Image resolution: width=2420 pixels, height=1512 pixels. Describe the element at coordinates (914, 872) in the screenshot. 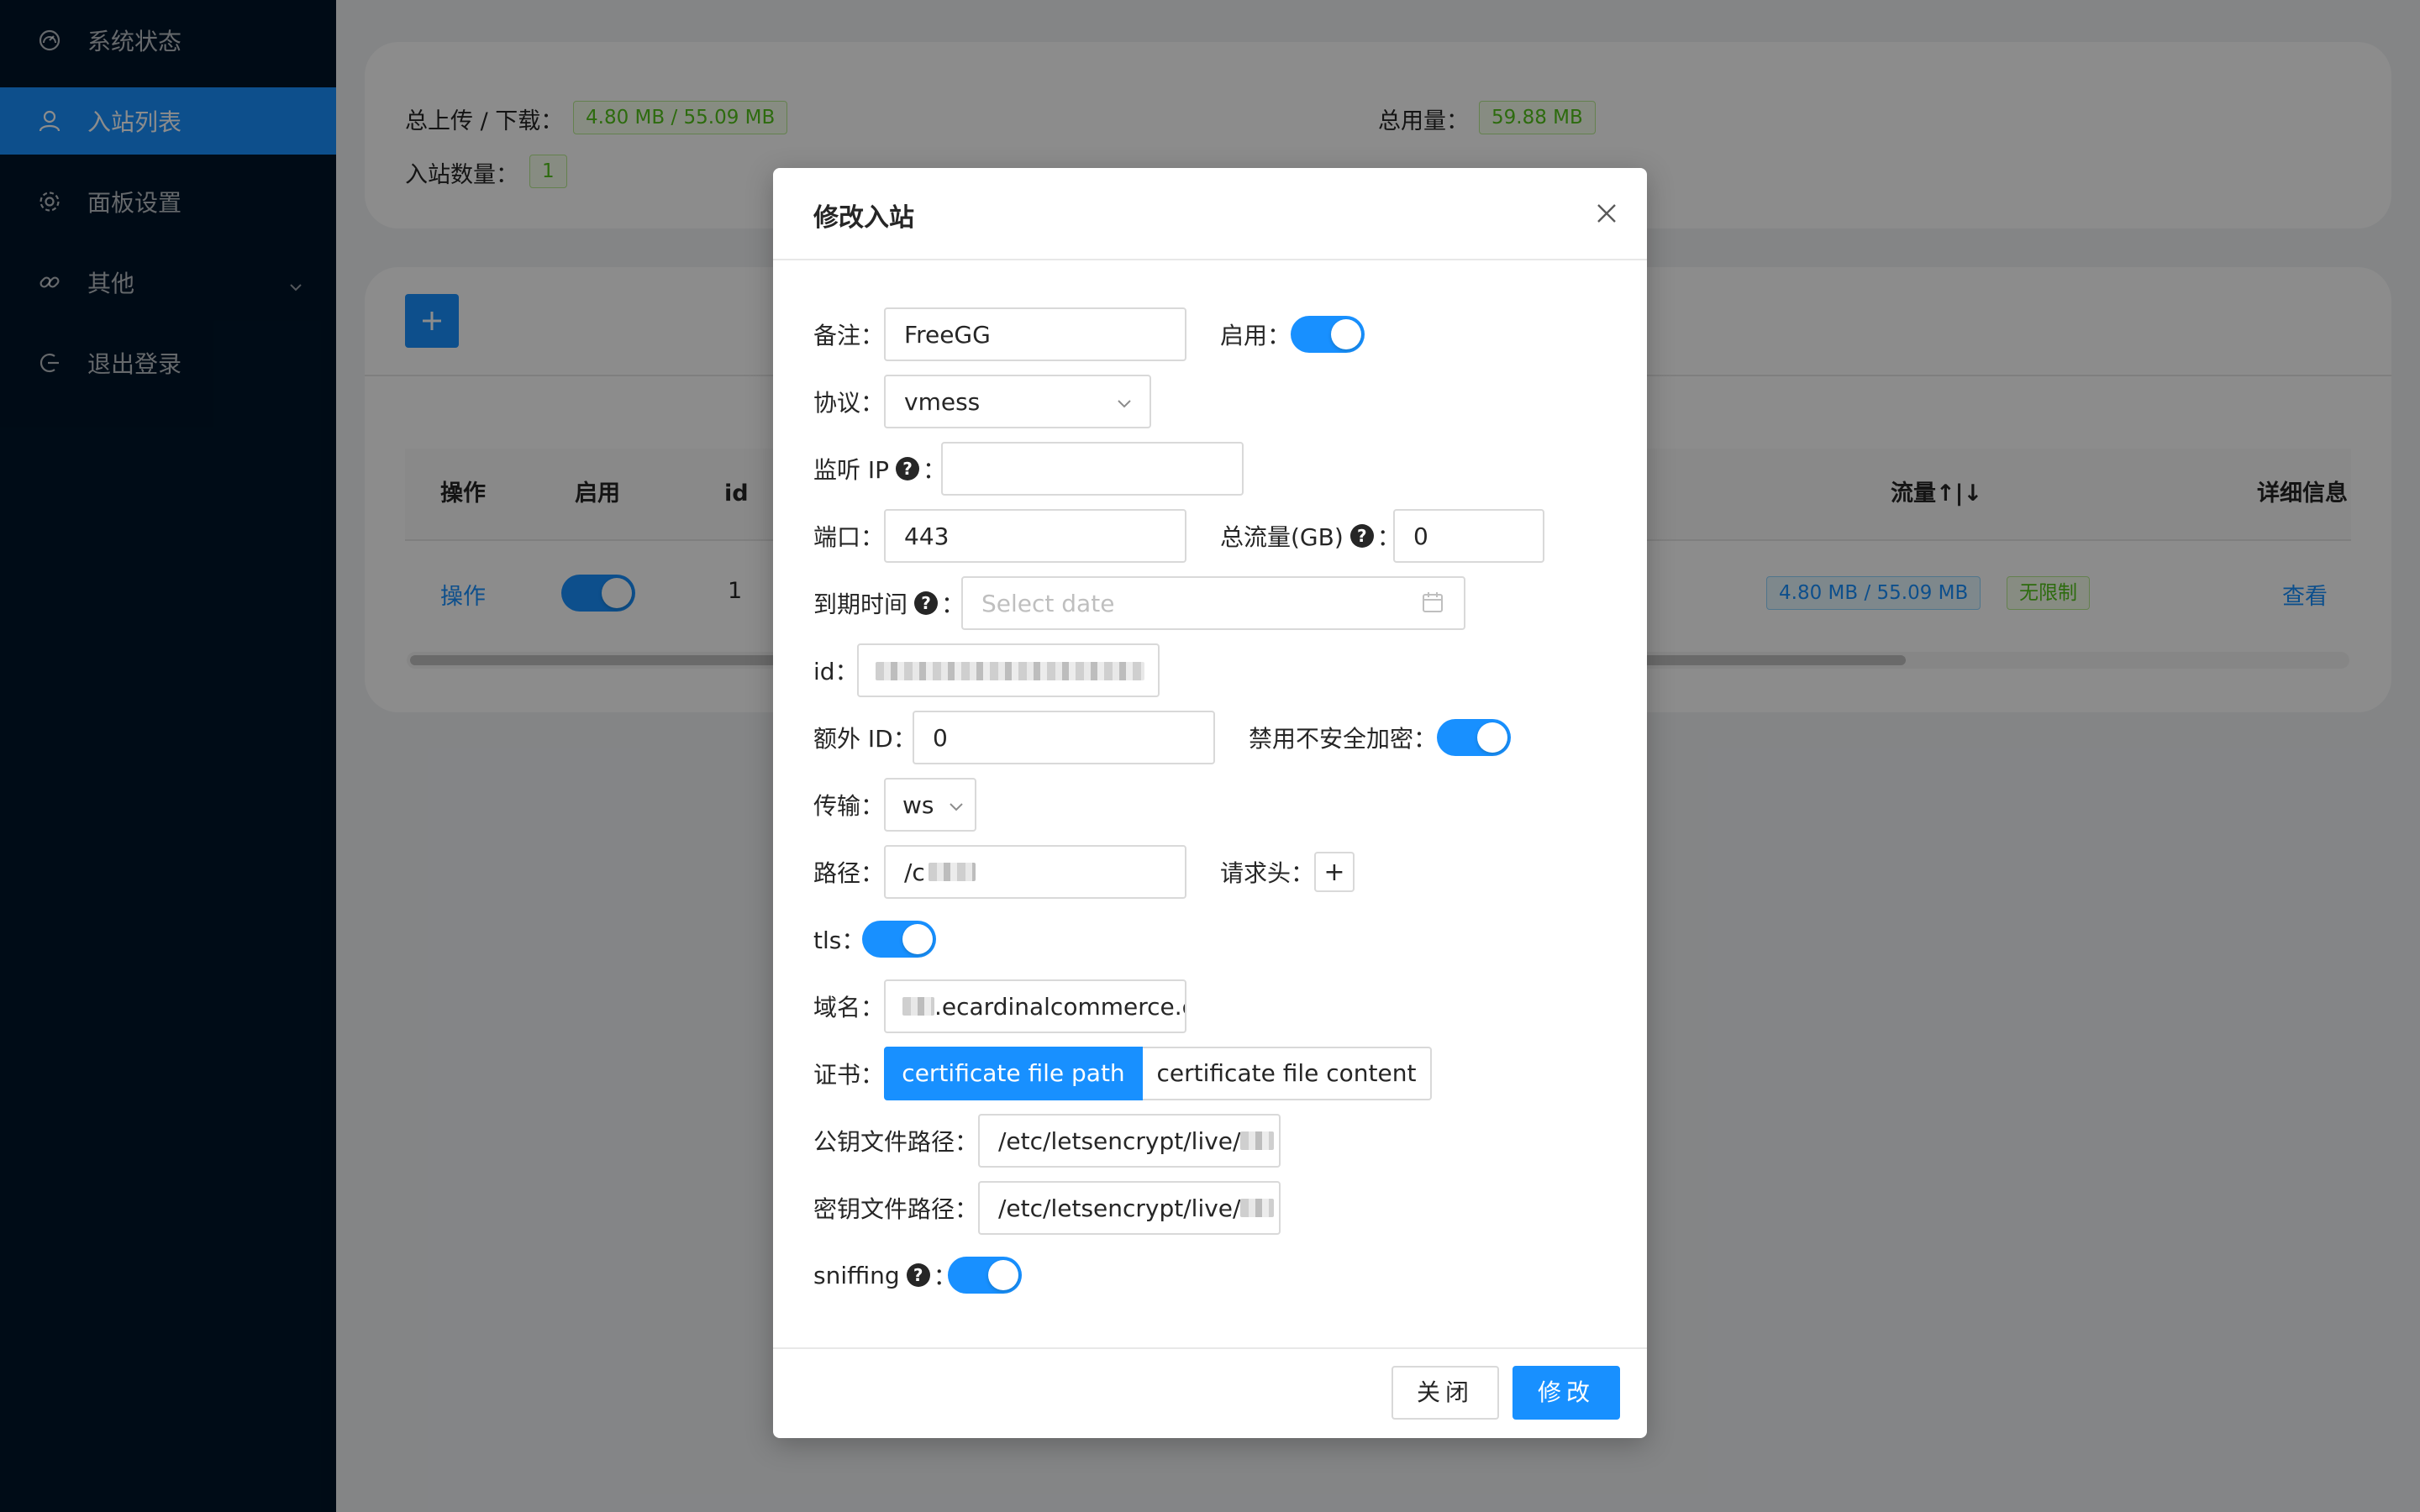

I see `path-value: /c` at that location.